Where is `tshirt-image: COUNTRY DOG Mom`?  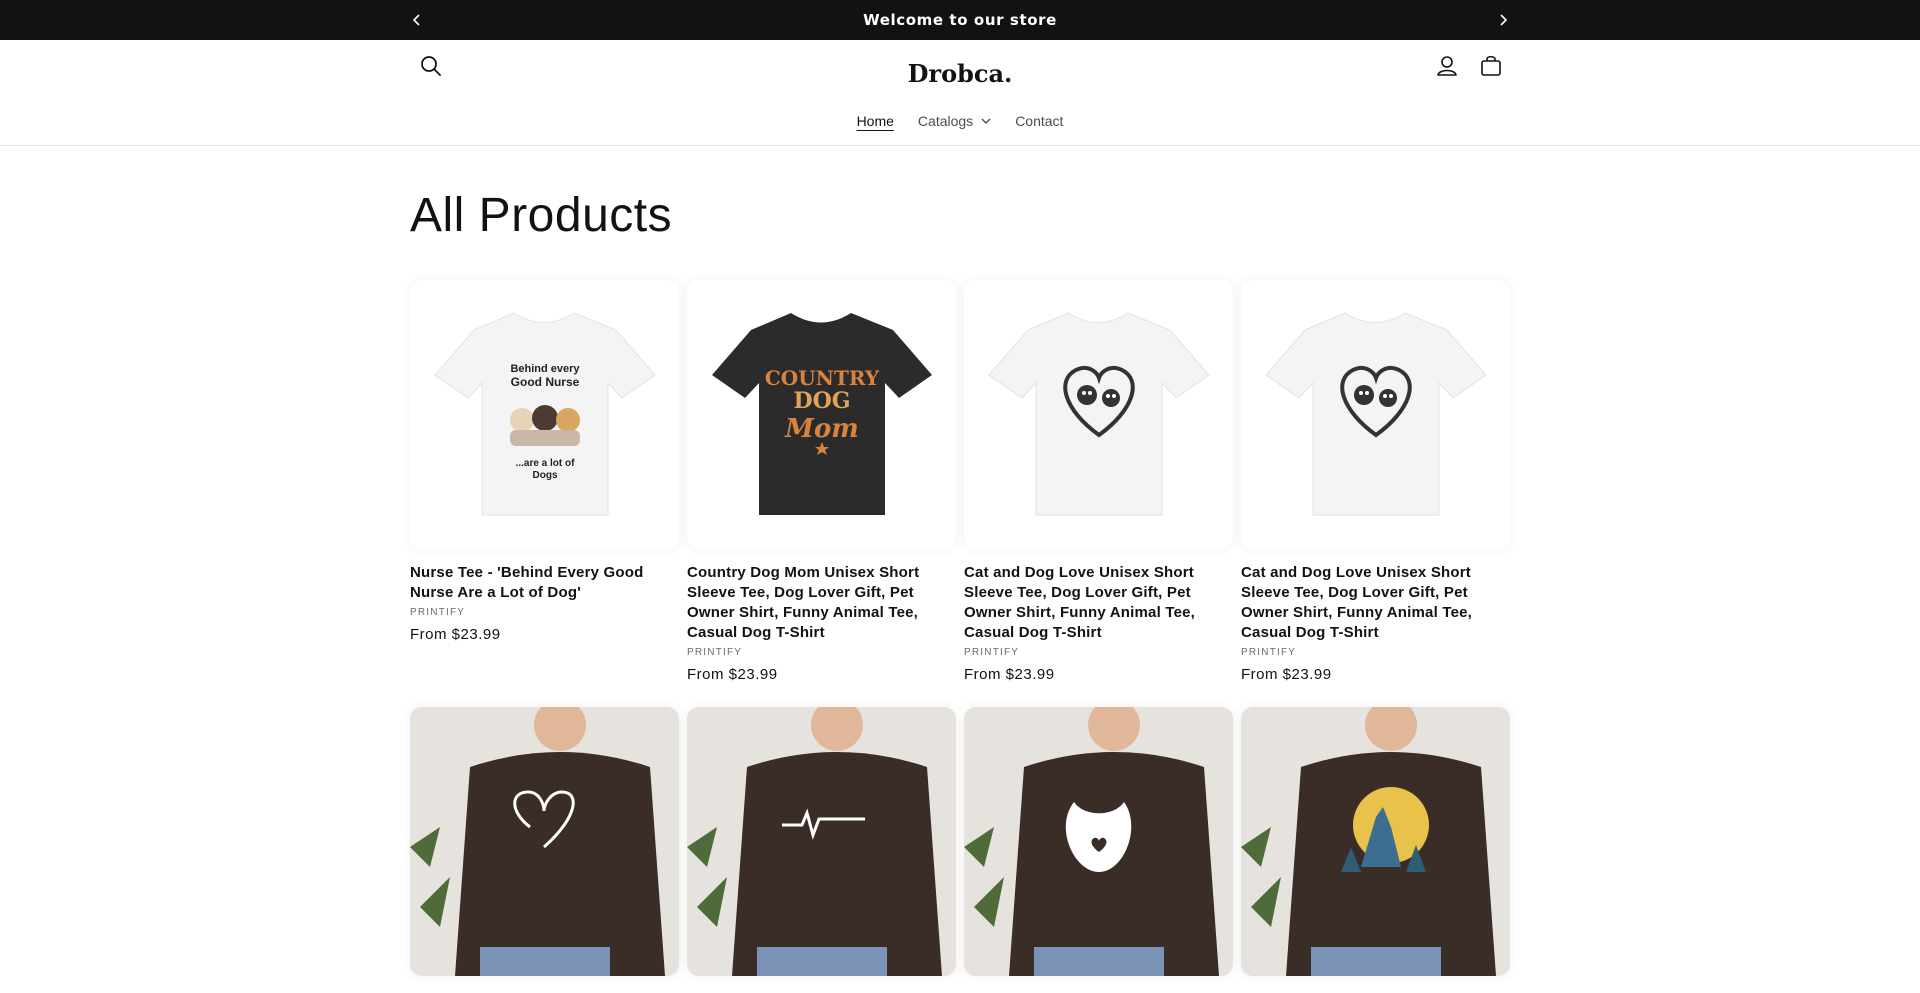
tshirt-image: COUNTRY DOG Mom is located at coordinates (822, 414).